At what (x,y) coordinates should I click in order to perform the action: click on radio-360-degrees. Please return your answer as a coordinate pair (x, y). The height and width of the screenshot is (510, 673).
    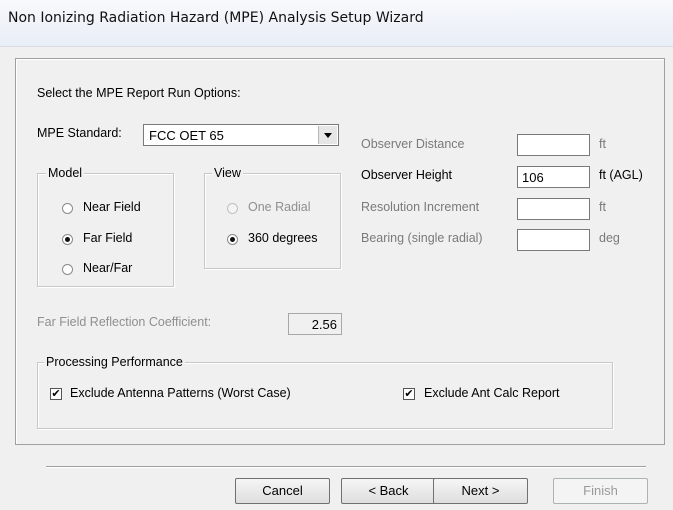
    Looking at the image, I should click on (232, 239).